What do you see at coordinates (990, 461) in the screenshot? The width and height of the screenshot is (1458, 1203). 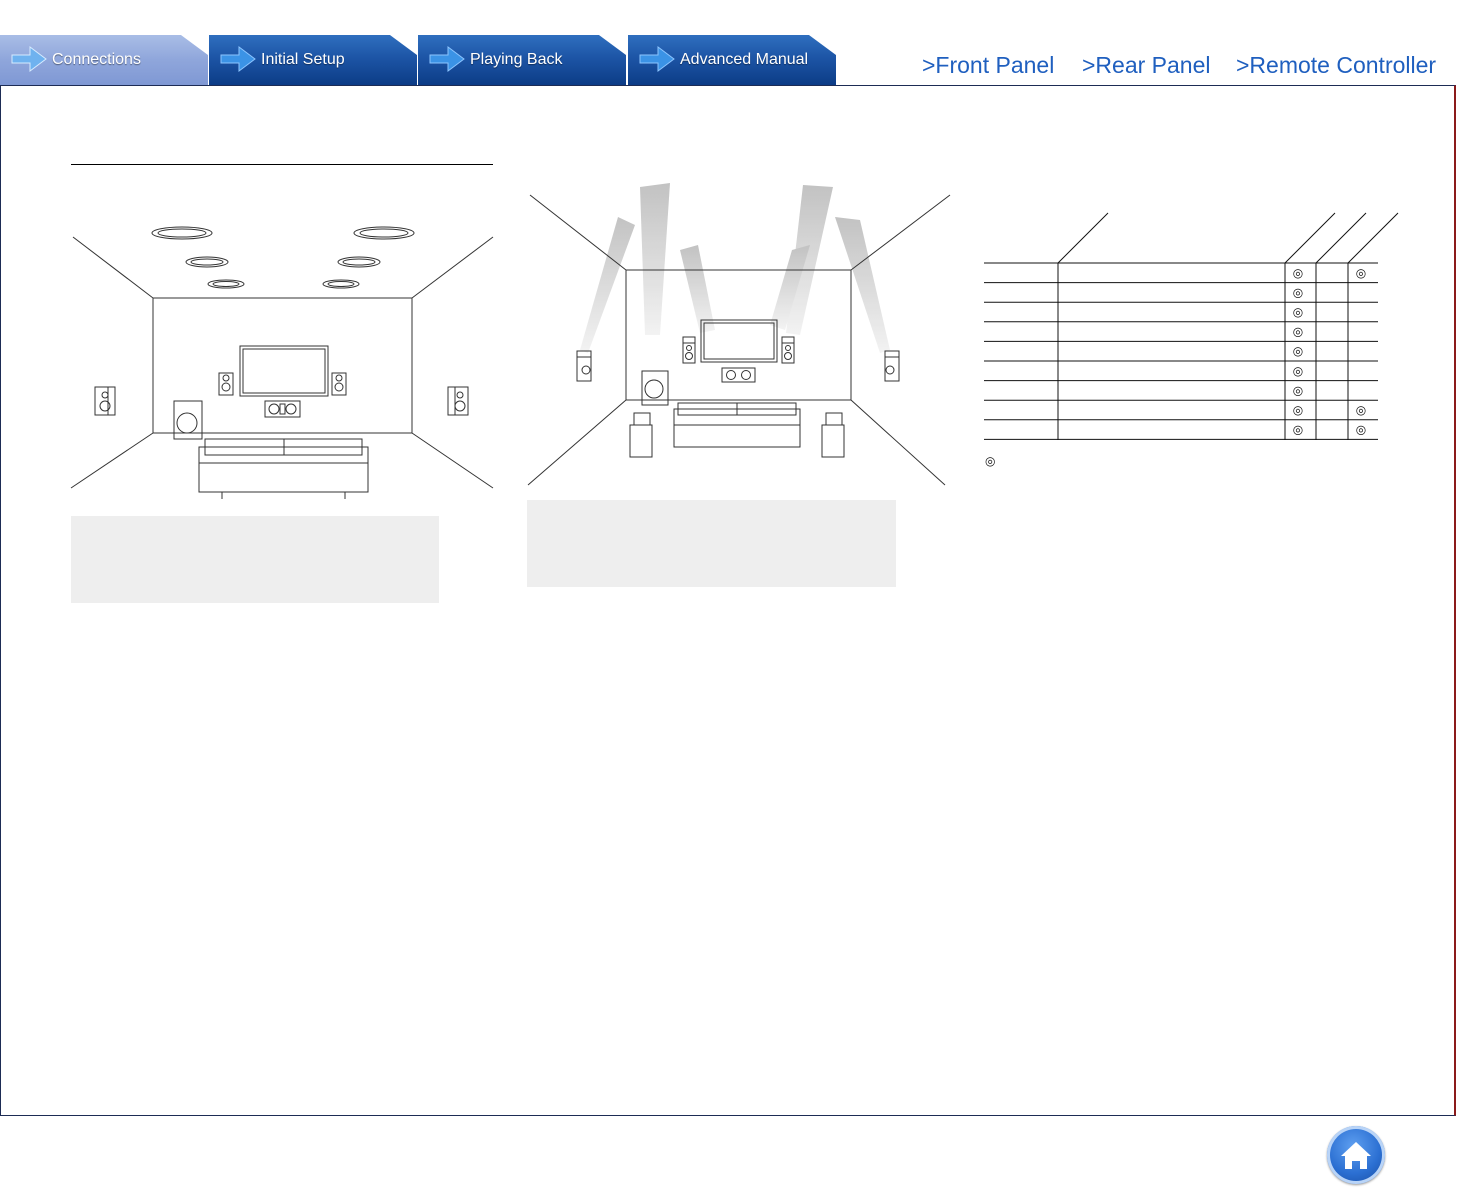 I see `table-legend-mark: ◎` at bounding box center [990, 461].